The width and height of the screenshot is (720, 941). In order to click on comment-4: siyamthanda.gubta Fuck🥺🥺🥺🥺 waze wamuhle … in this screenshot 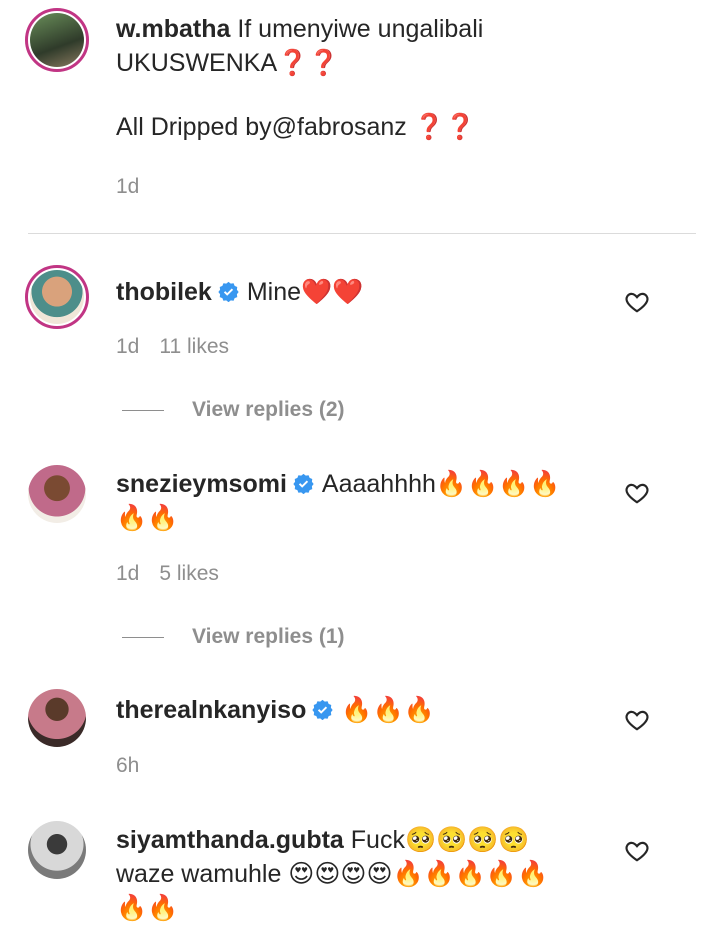, I will do `click(351, 874)`.